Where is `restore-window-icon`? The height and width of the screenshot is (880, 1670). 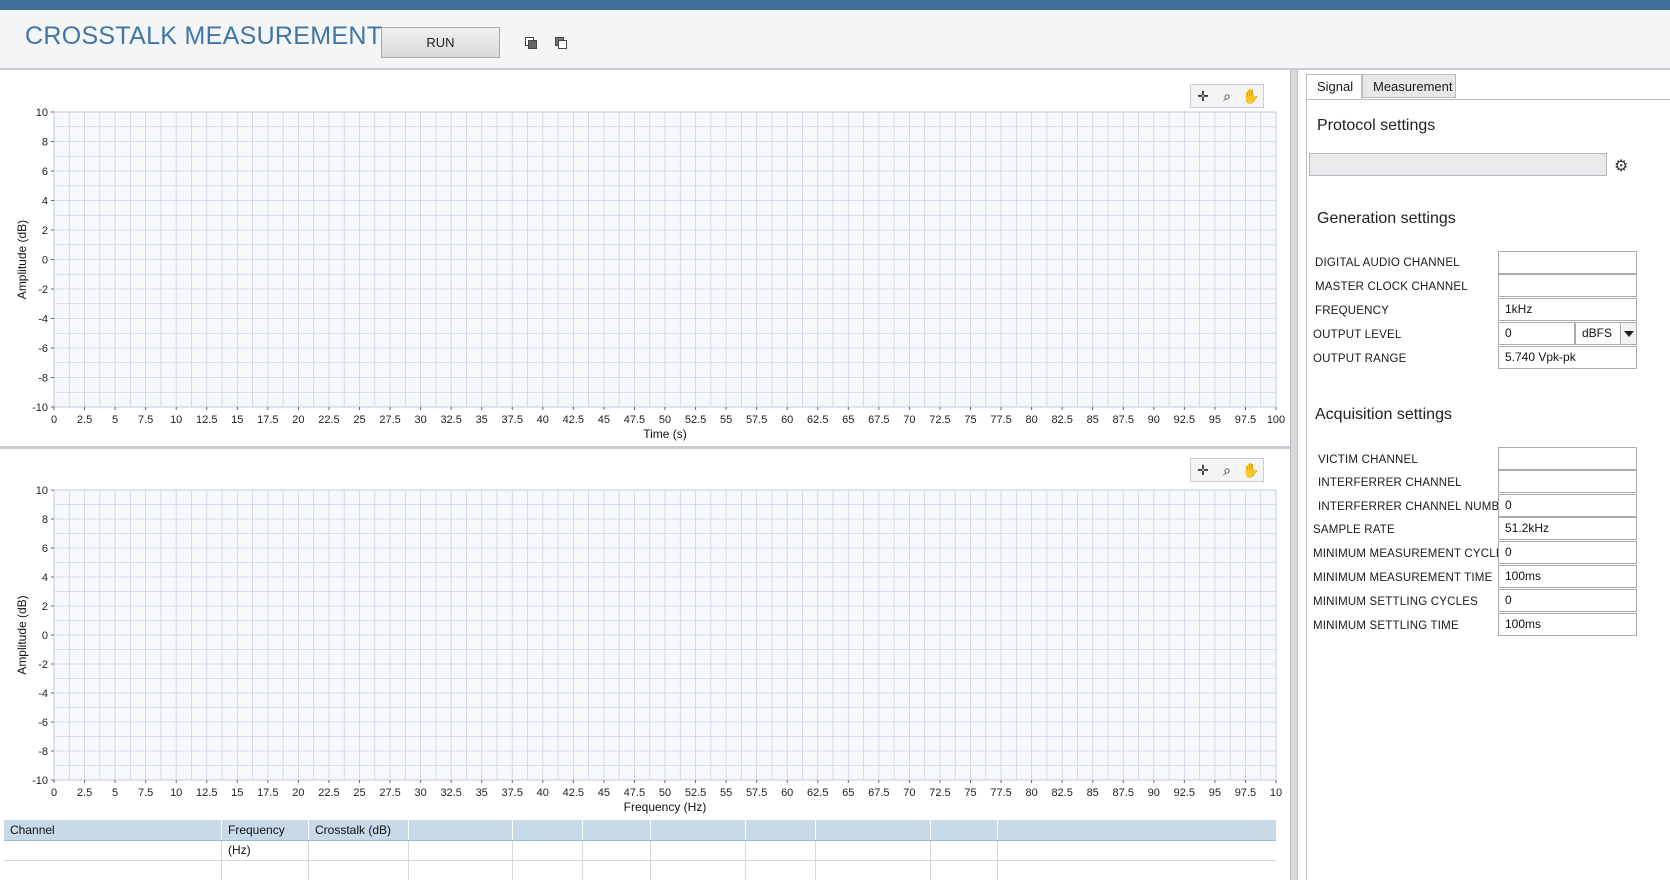 restore-window-icon is located at coordinates (561, 43).